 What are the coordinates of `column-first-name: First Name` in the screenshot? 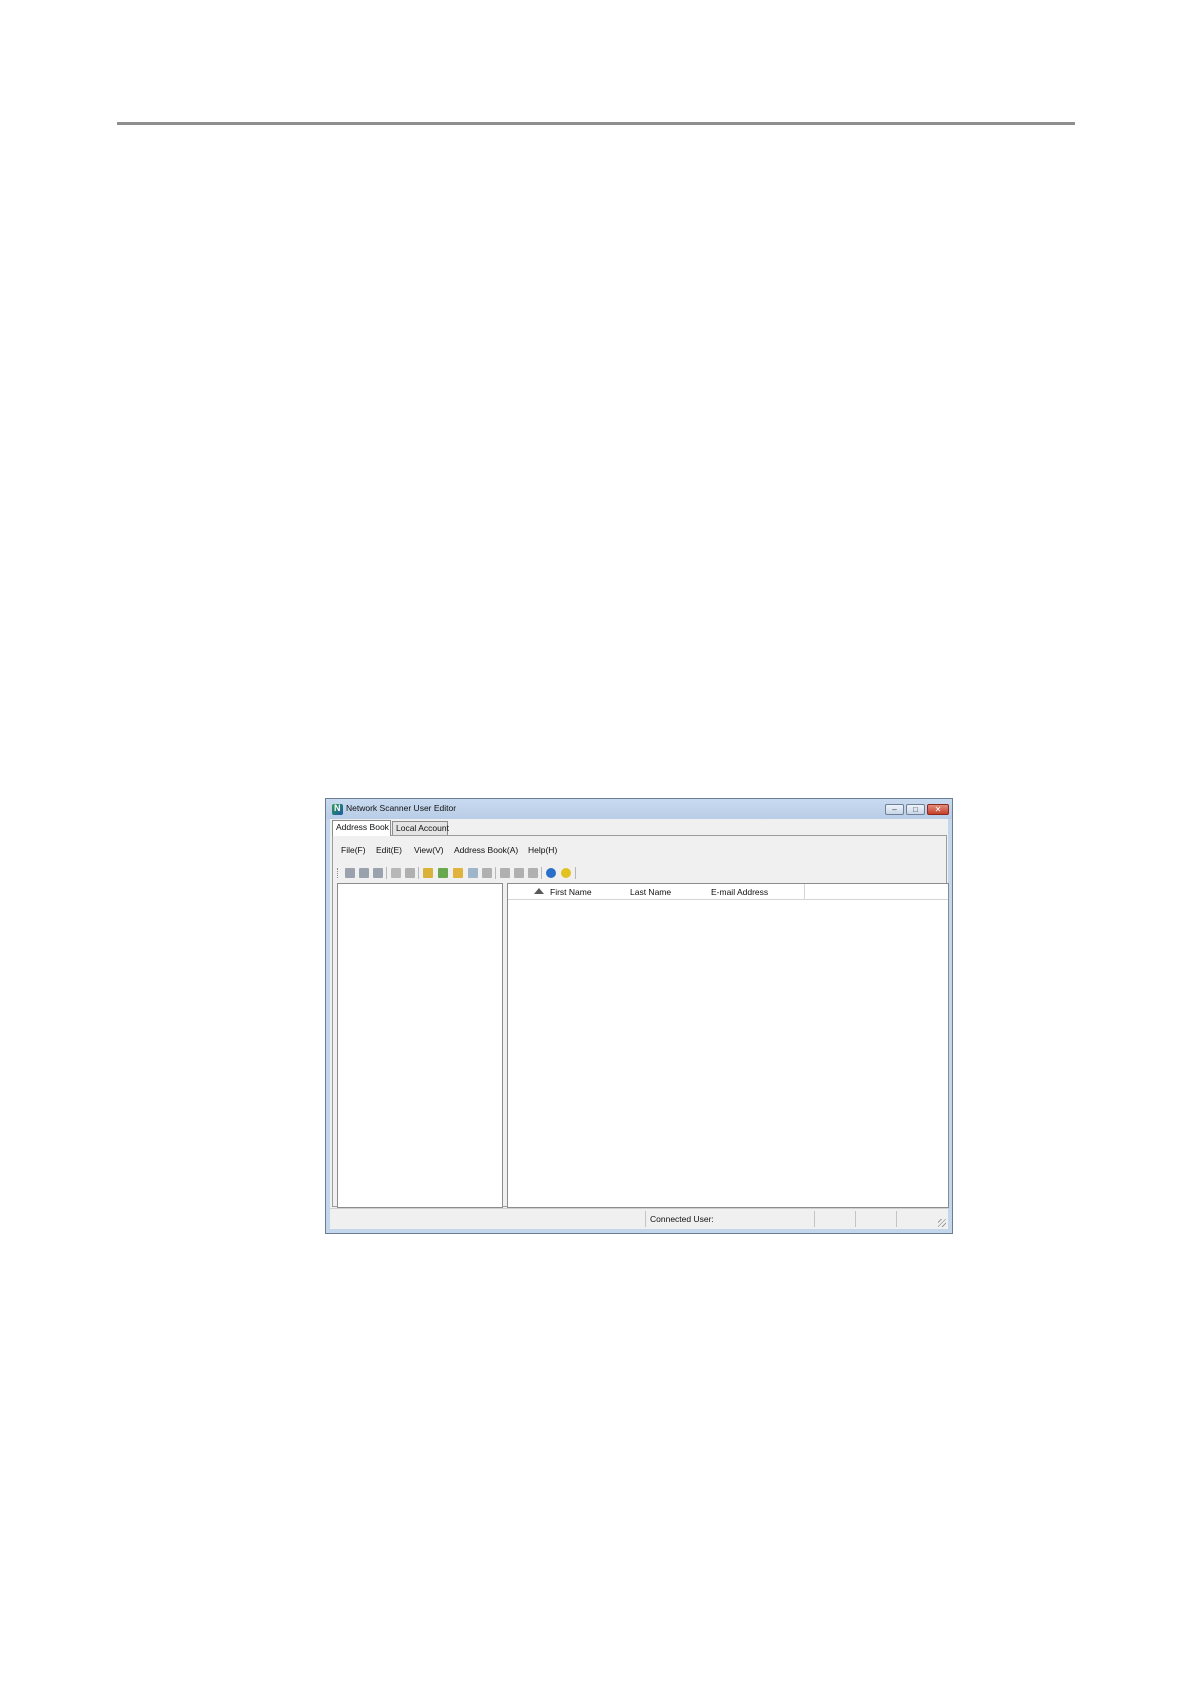 It's located at (571, 892).